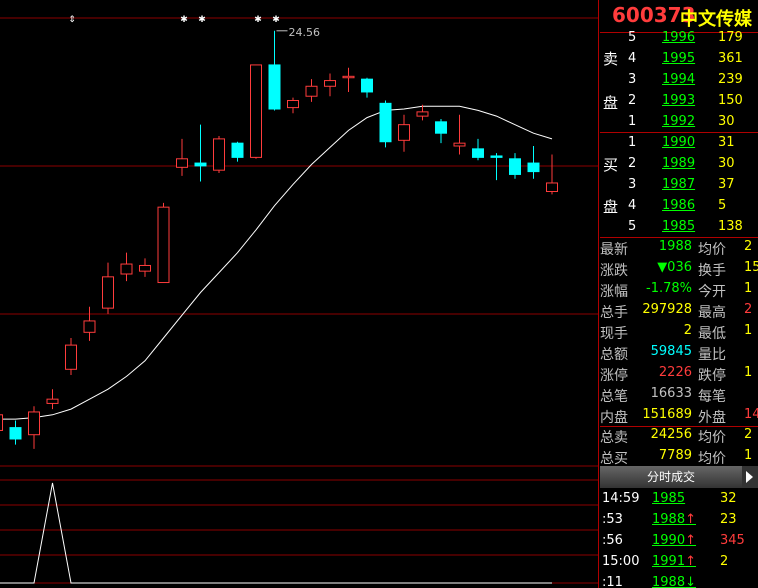 Image resolution: width=758 pixels, height=588 pixels. I want to click on stat-row: 内盘151689外盘146, so click(679, 416).